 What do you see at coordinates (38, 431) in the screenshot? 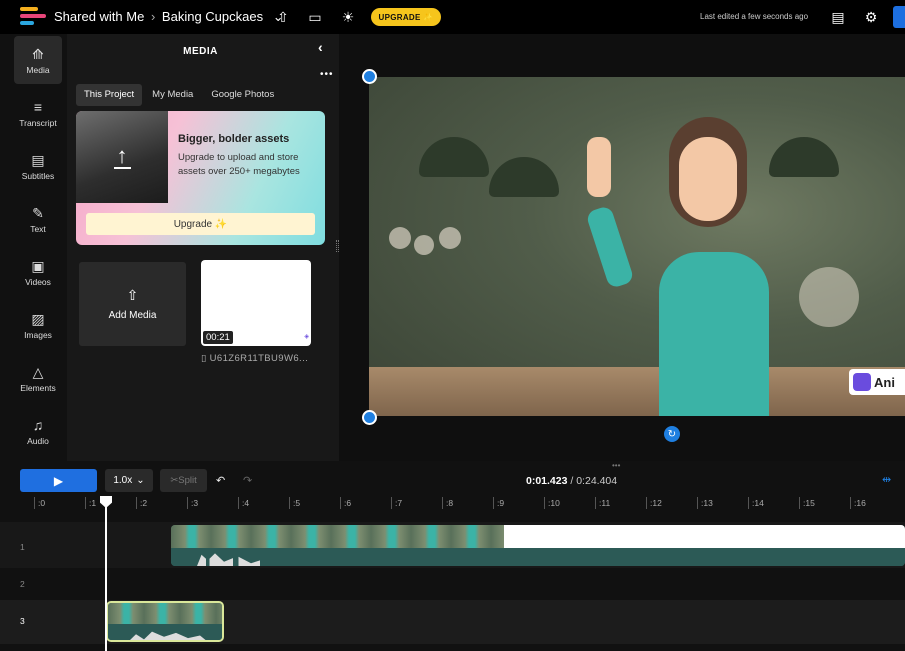
I see `rail-item-audio: ♫ Audio` at bounding box center [38, 431].